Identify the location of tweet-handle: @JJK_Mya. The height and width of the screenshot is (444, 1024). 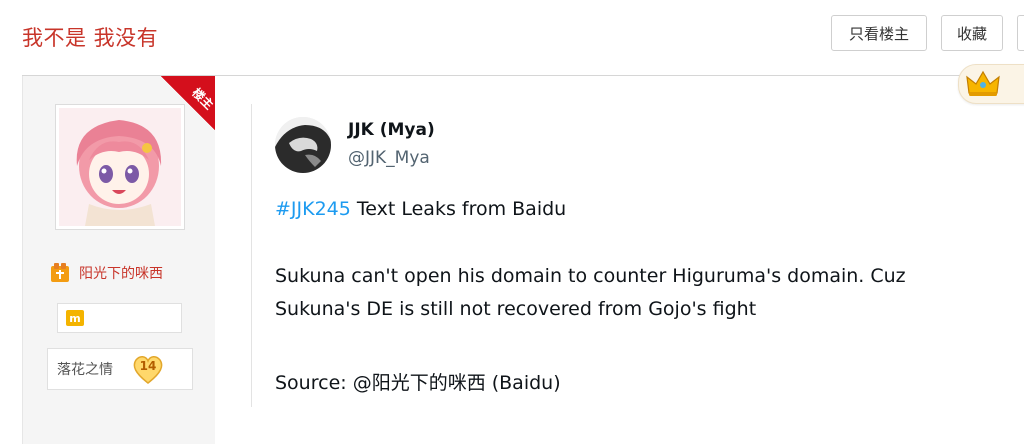
(389, 158).